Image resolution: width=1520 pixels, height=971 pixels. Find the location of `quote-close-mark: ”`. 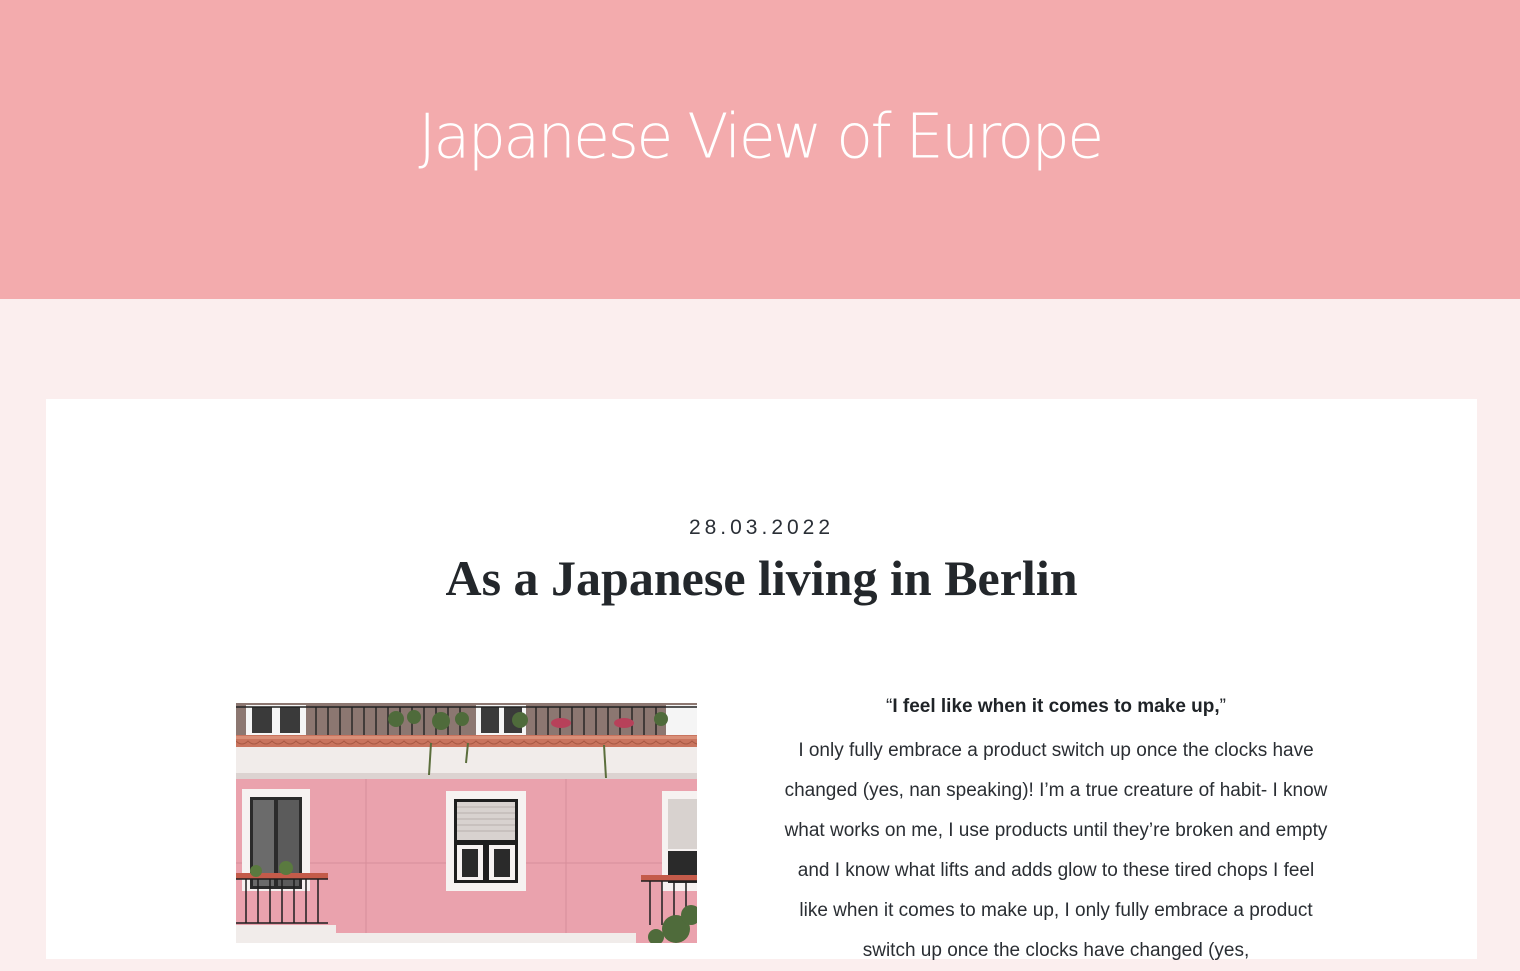

quote-close-mark: ” is located at coordinates (1222, 706).